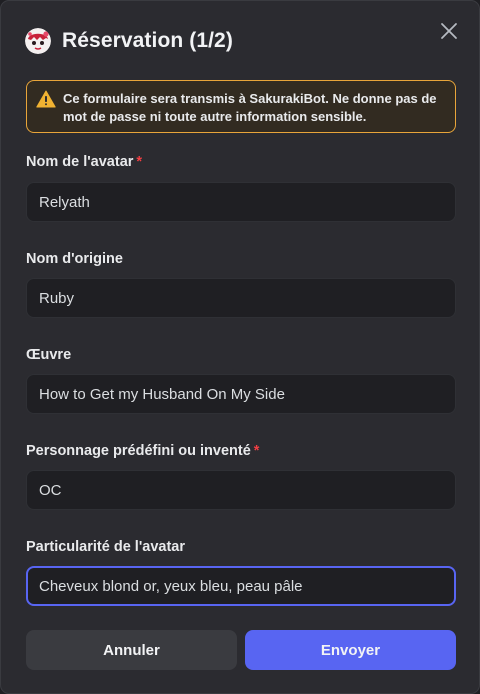 This screenshot has height=694, width=480. What do you see at coordinates (162, 394) in the screenshot?
I see `work-value: How to Get my Husband On My Side` at bounding box center [162, 394].